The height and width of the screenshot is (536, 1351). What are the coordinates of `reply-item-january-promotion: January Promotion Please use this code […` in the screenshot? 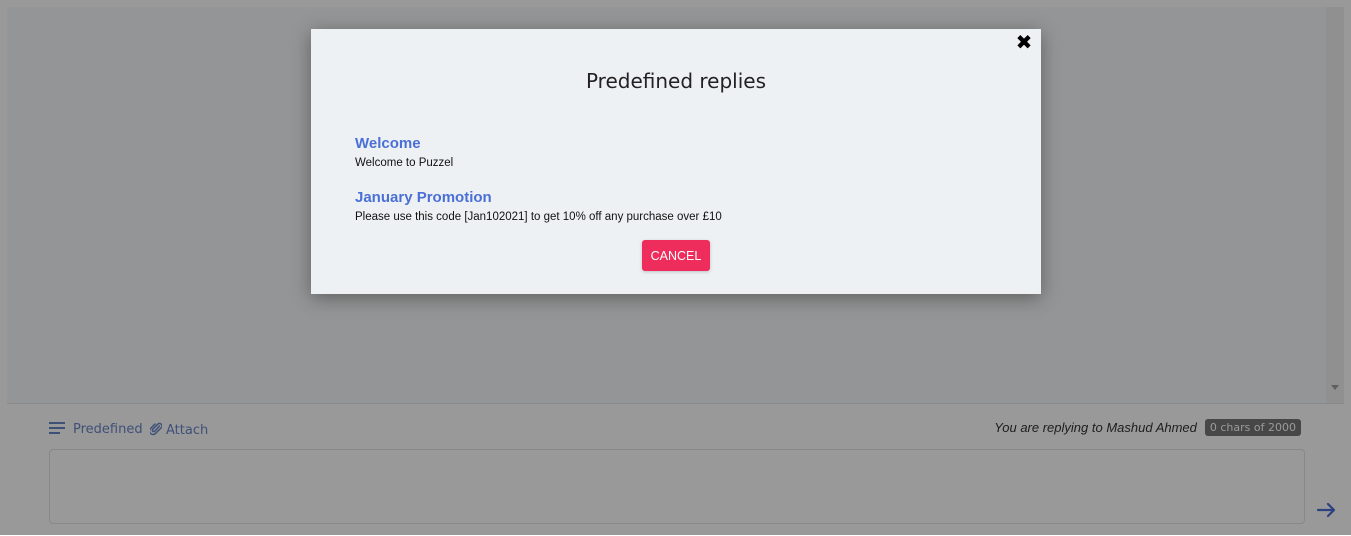 It's located at (538, 206).